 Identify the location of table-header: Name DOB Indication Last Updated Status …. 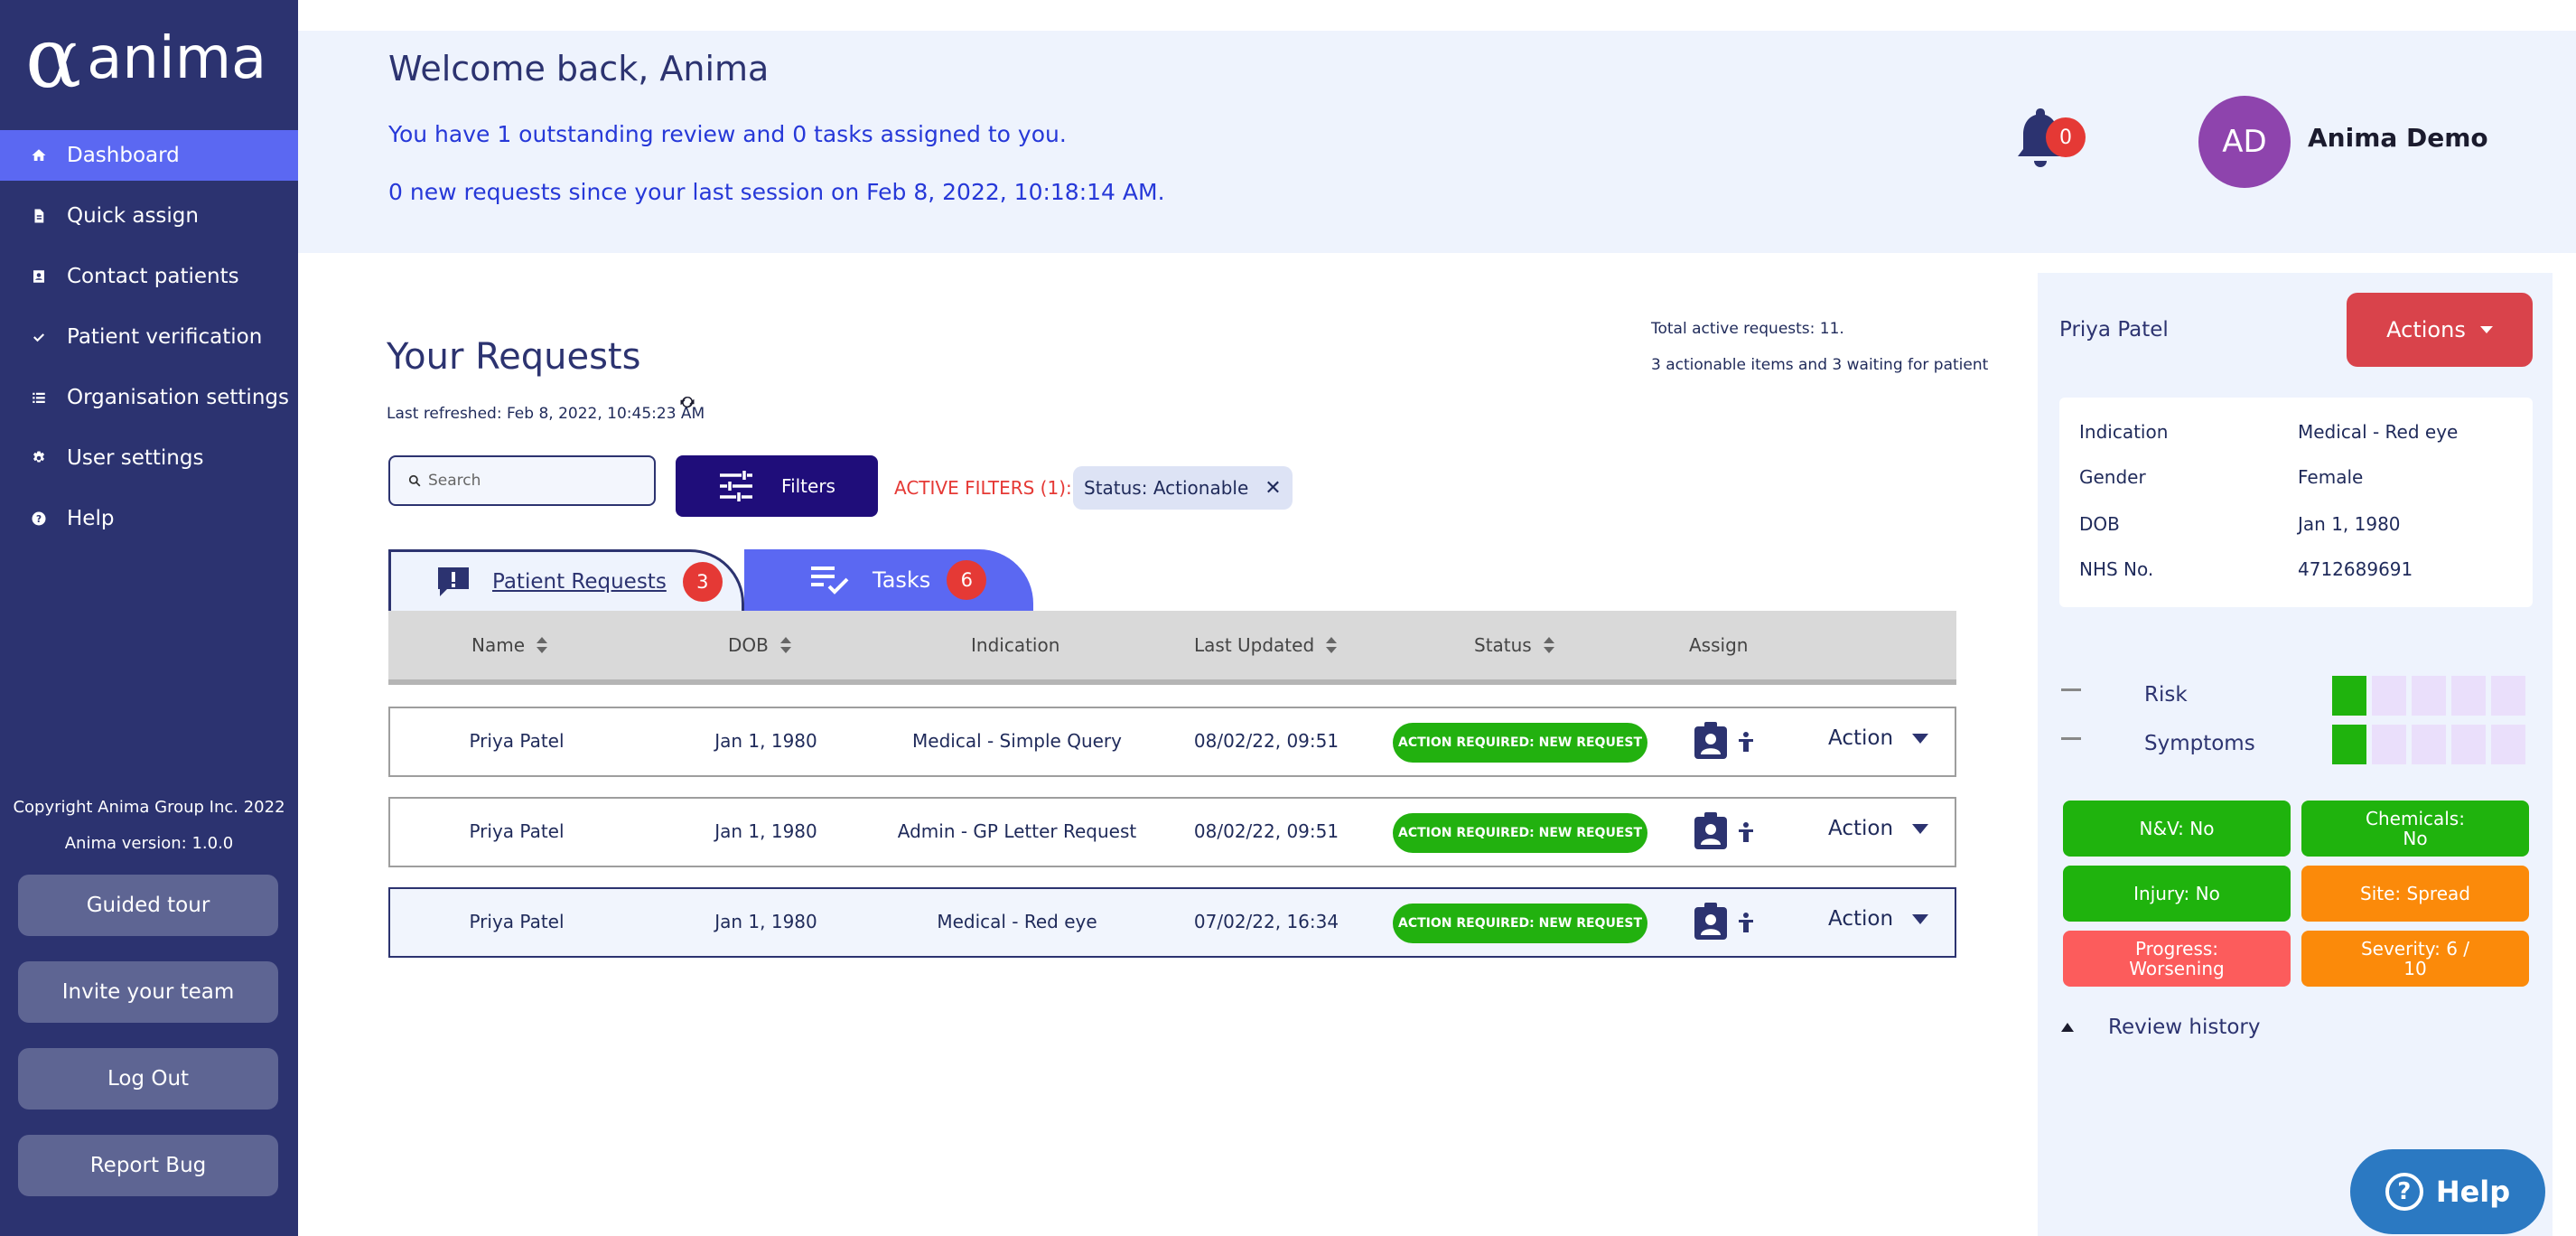
(1172, 648).